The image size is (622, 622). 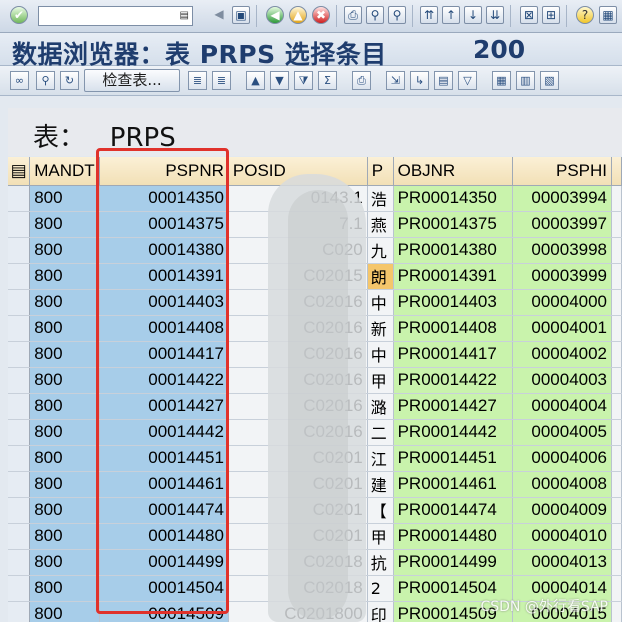 What do you see at coordinates (184, 15) in the screenshot?
I see `chevron-down-icon: ▤` at bounding box center [184, 15].